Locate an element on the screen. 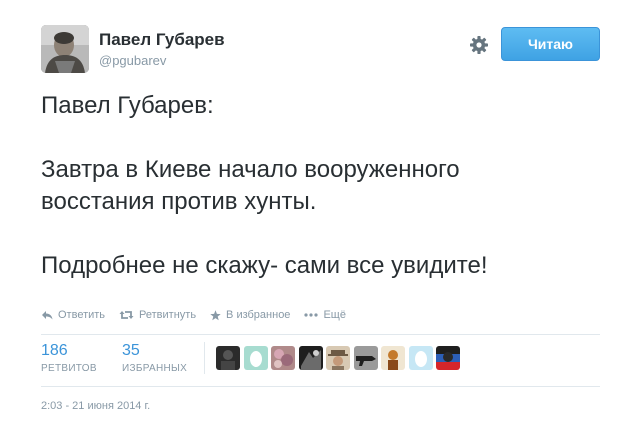  gear-icon is located at coordinates (479, 45).